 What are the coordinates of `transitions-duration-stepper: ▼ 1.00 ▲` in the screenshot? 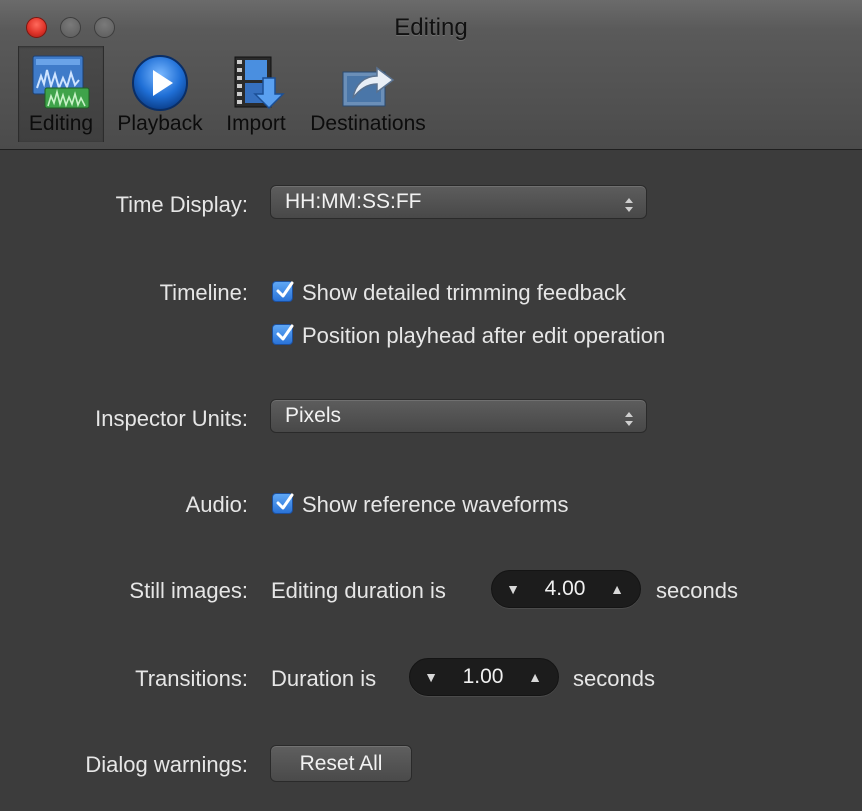 It's located at (484, 677).